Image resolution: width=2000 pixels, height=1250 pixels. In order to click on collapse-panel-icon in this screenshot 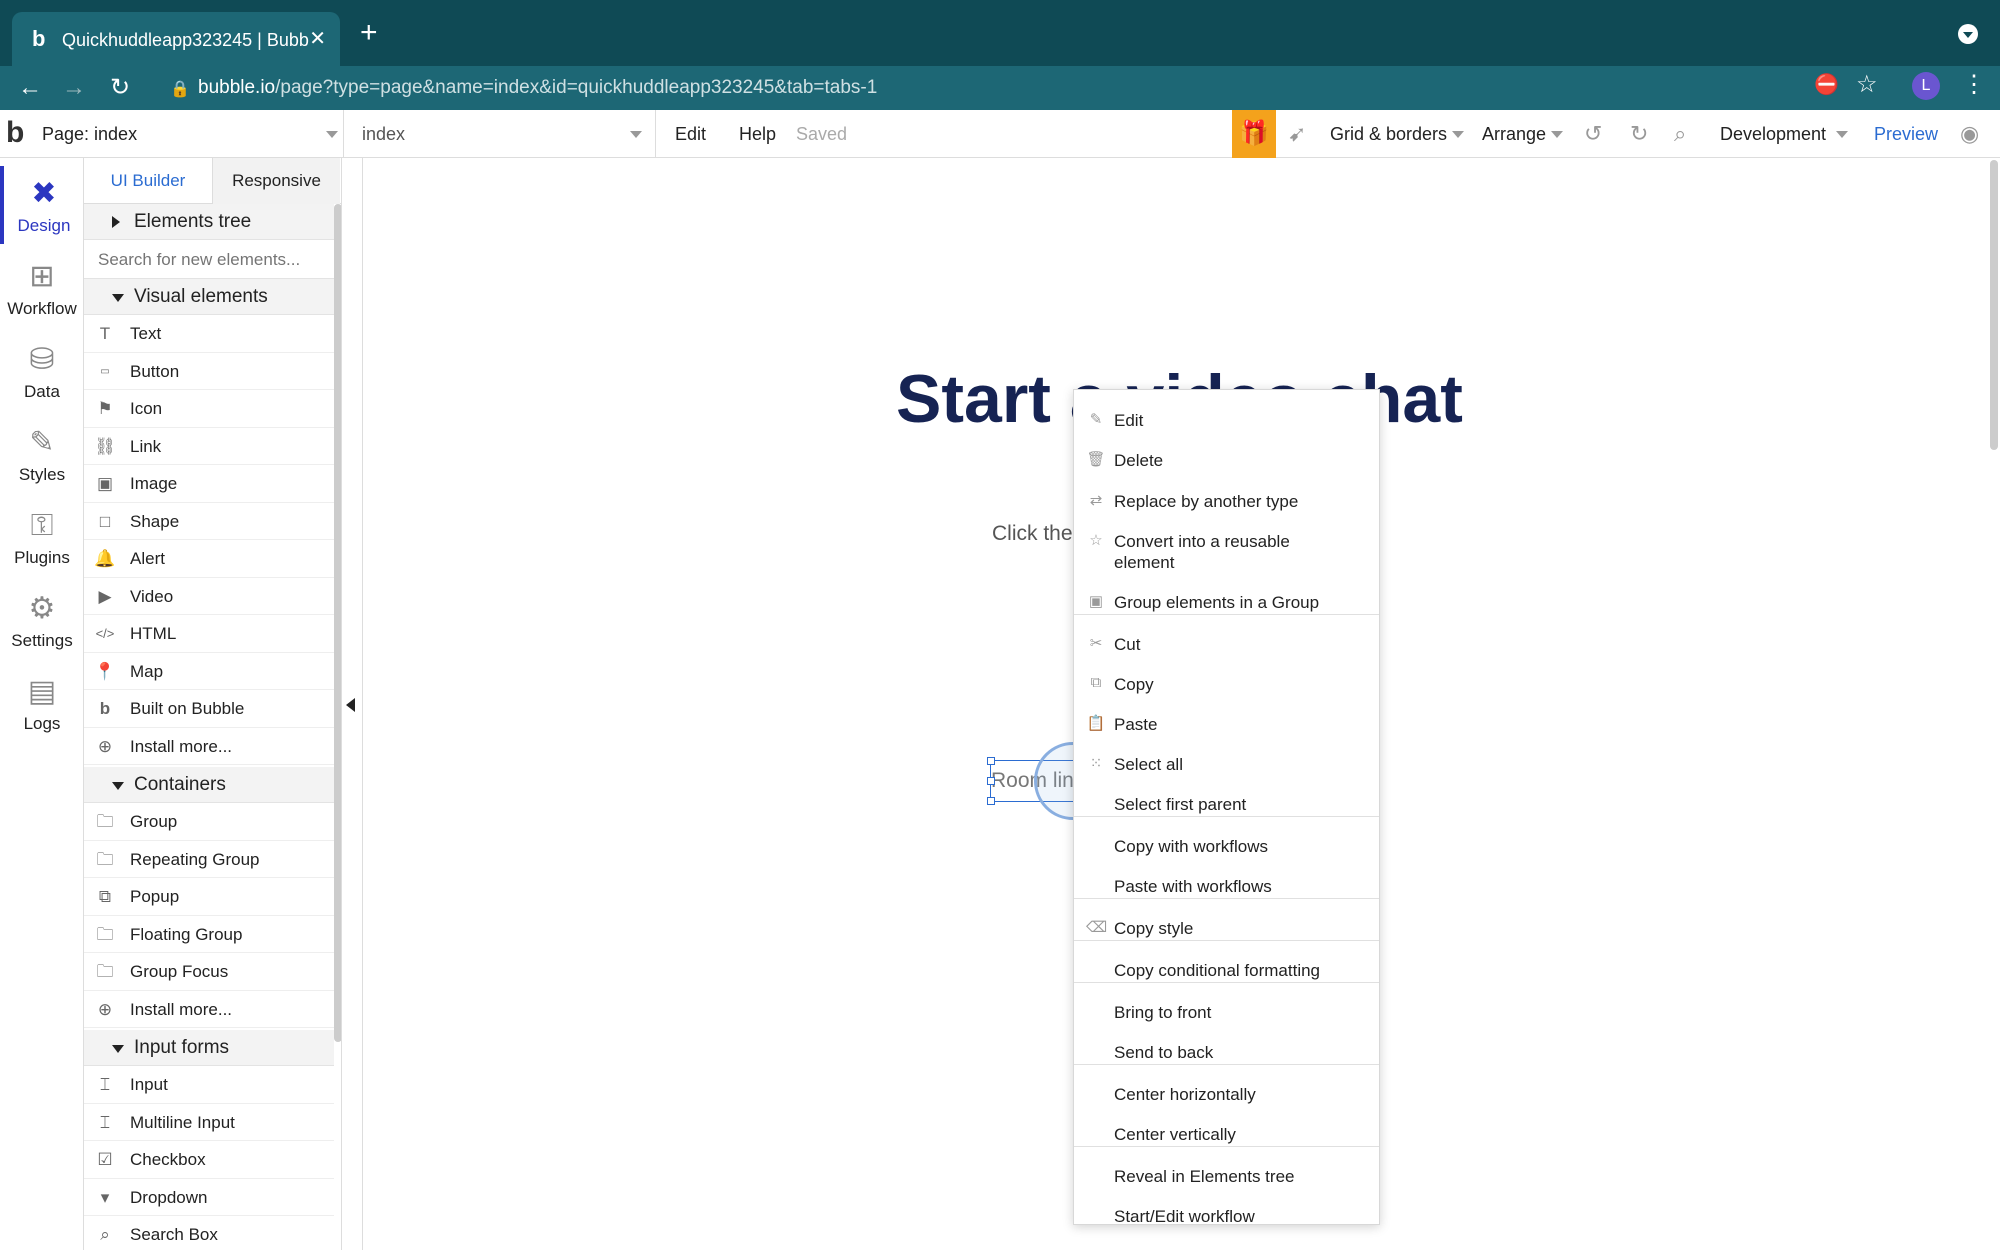, I will do `click(350, 705)`.